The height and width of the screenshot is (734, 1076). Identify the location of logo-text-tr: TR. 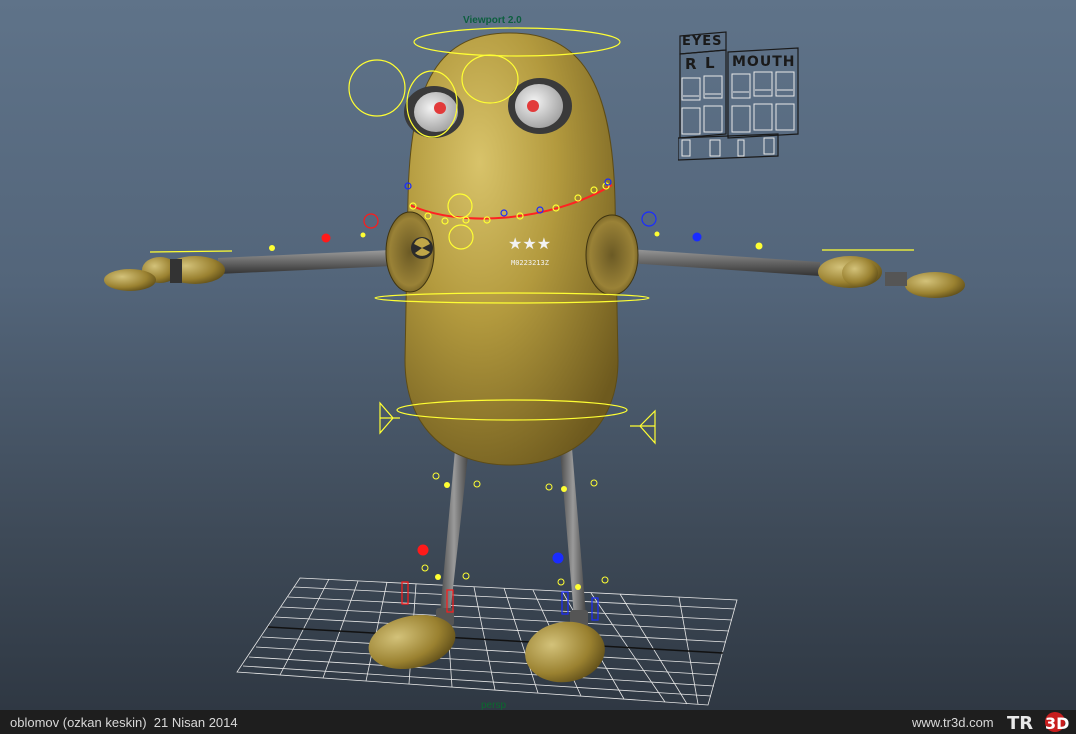
(1020, 723).